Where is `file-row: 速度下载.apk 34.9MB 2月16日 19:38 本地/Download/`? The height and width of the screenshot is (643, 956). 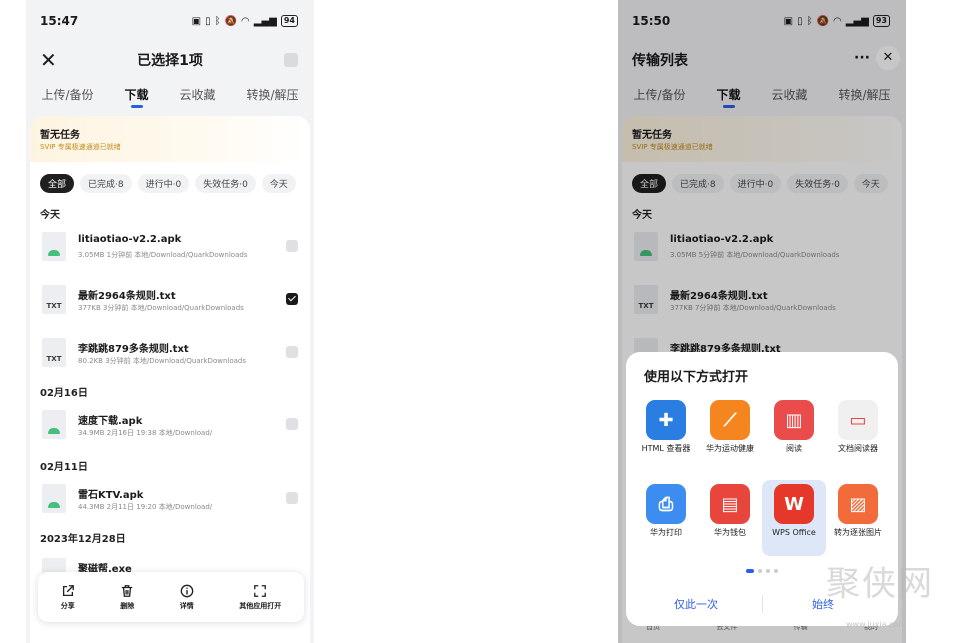
file-row: 速度下载.apk 34.9MB 2月16日 19:38 本地/Download/ is located at coordinates (170, 426).